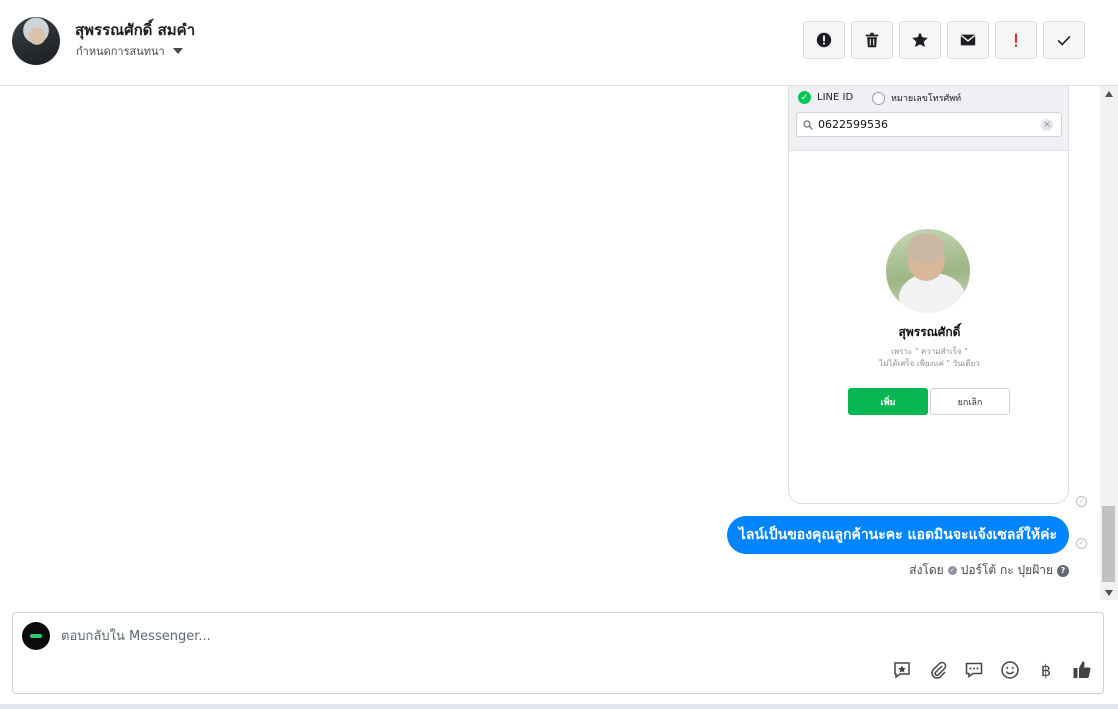 Image resolution: width=1118 pixels, height=709 pixels. Describe the element at coordinates (835, 97) in the screenshot. I see `line-id-label: LINE ID` at that location.